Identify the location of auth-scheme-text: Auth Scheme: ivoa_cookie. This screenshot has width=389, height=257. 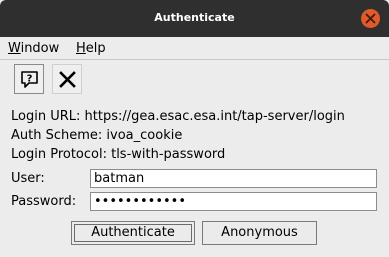
(97, 135).